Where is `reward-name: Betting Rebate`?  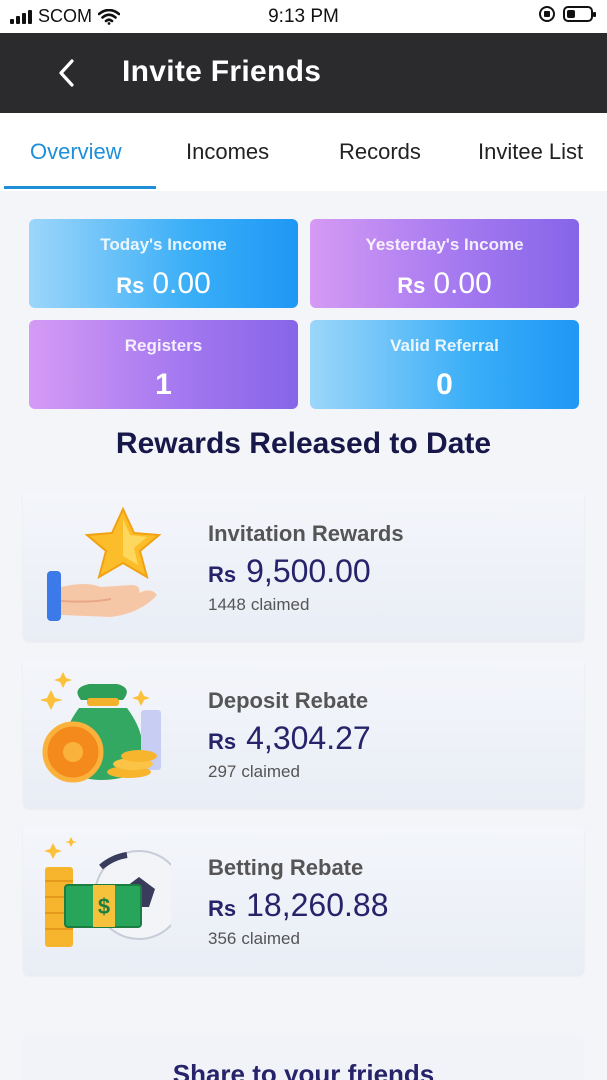 reward-name: Betting Rebate is located at coordinates (286, 867).